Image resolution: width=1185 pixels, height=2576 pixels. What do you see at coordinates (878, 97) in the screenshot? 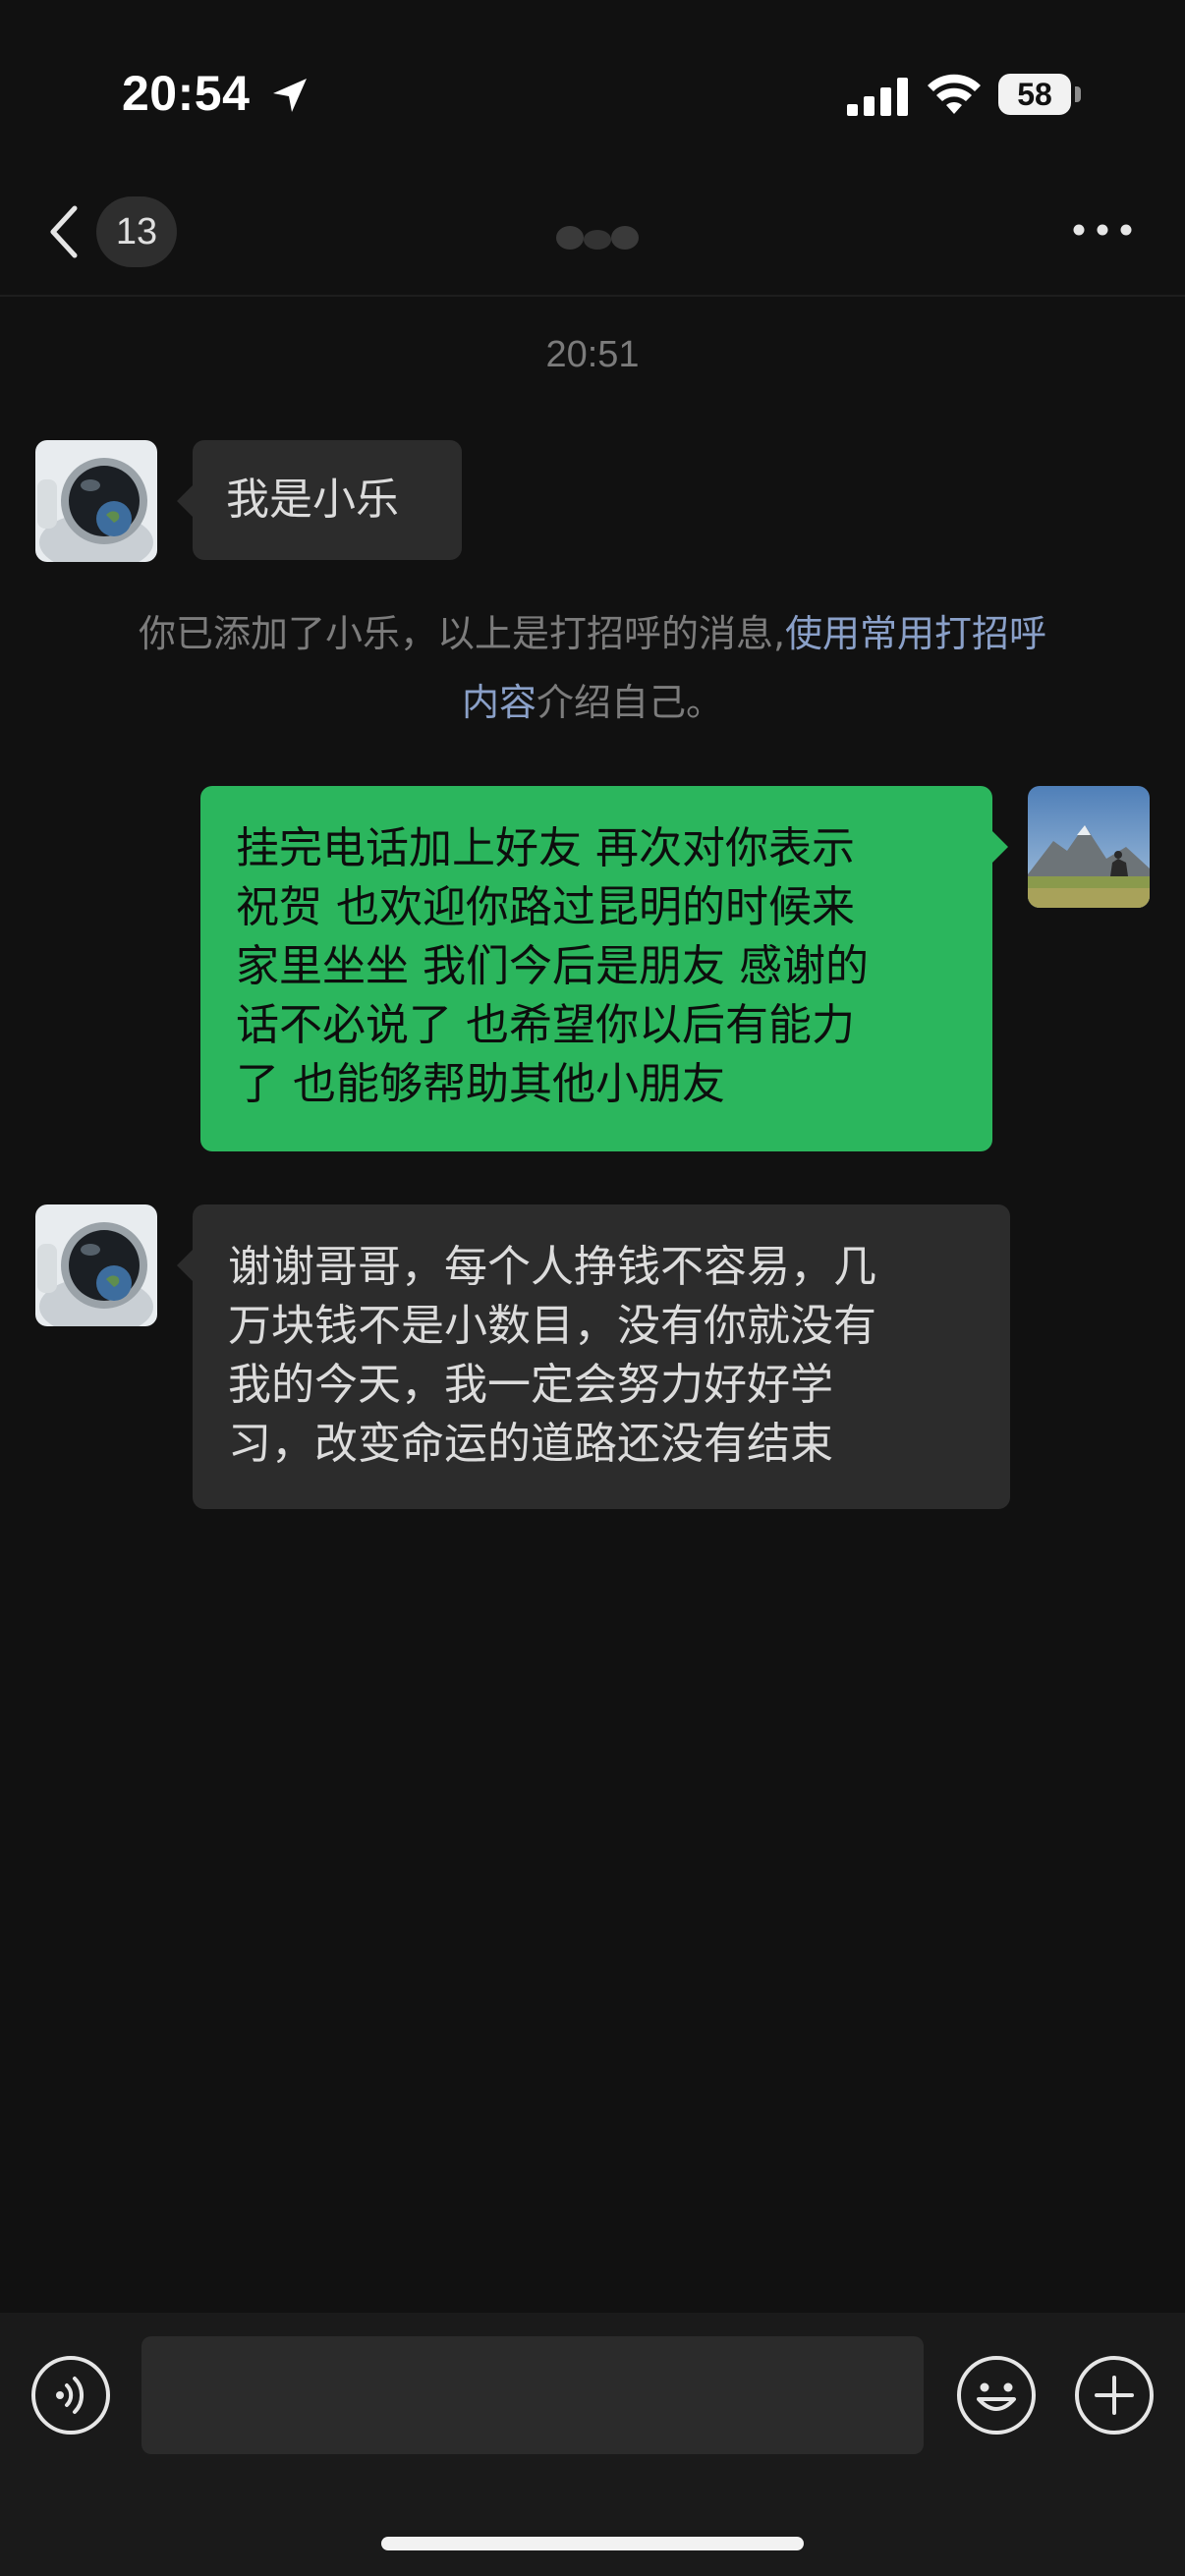
I see `cellular-signal-icon` at bounding box center [878, 97].